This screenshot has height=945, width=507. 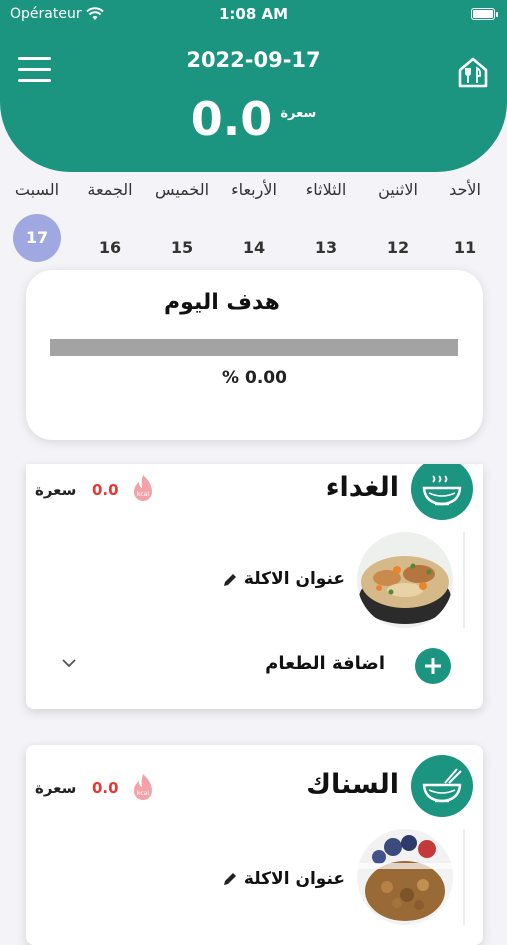 I want to click on status-time: 1:08 AM, so click(x=253, y=14).